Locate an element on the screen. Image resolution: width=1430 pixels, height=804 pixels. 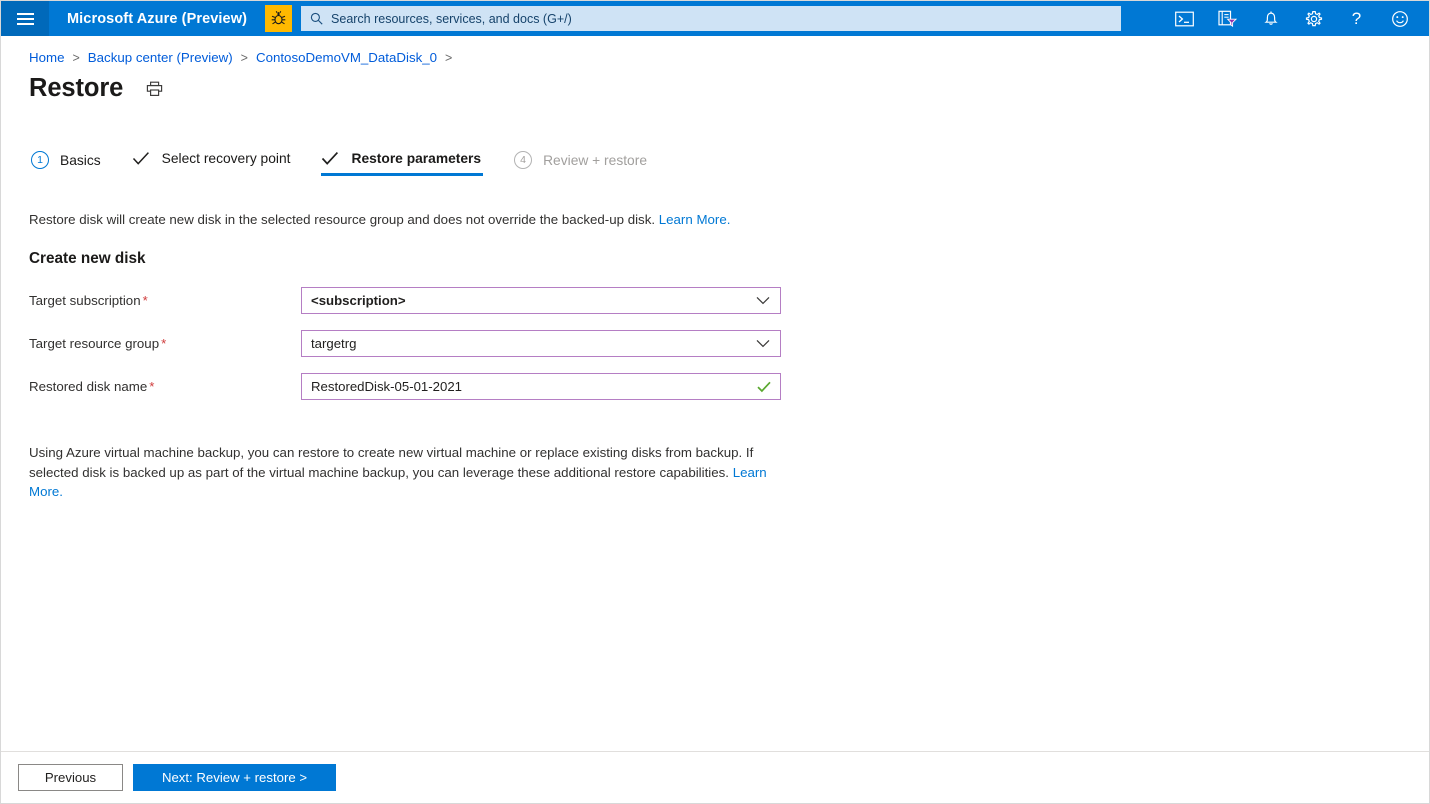
wizard-step-basics: 1 Basics is located at coordinates (66, 165).